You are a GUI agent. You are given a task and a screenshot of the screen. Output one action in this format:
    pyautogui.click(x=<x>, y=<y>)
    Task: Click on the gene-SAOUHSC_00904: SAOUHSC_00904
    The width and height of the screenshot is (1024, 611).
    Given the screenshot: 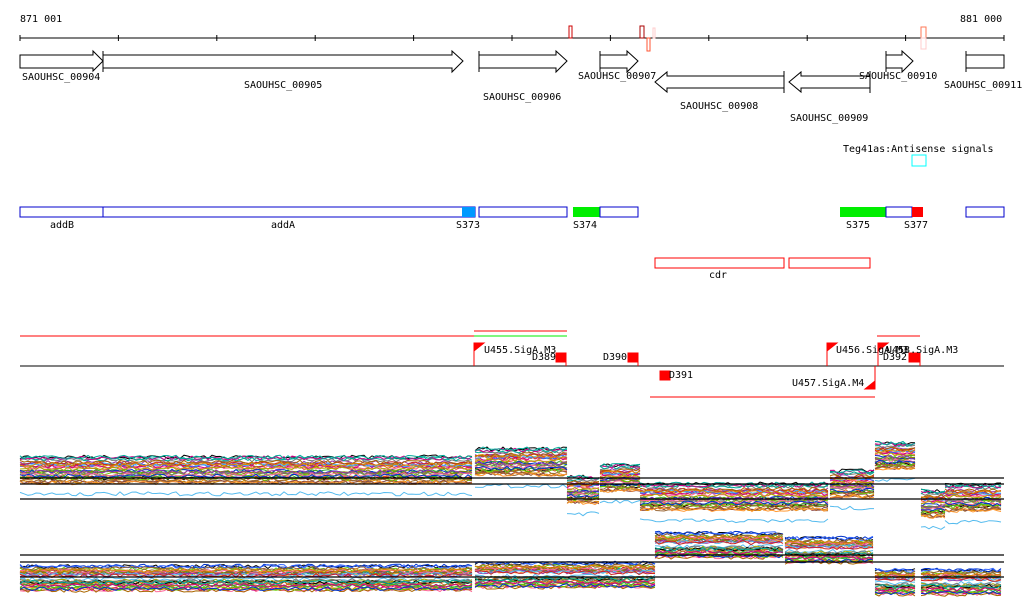 What is the action you would take?
    pyautogui.click(x=61, y=66)
    